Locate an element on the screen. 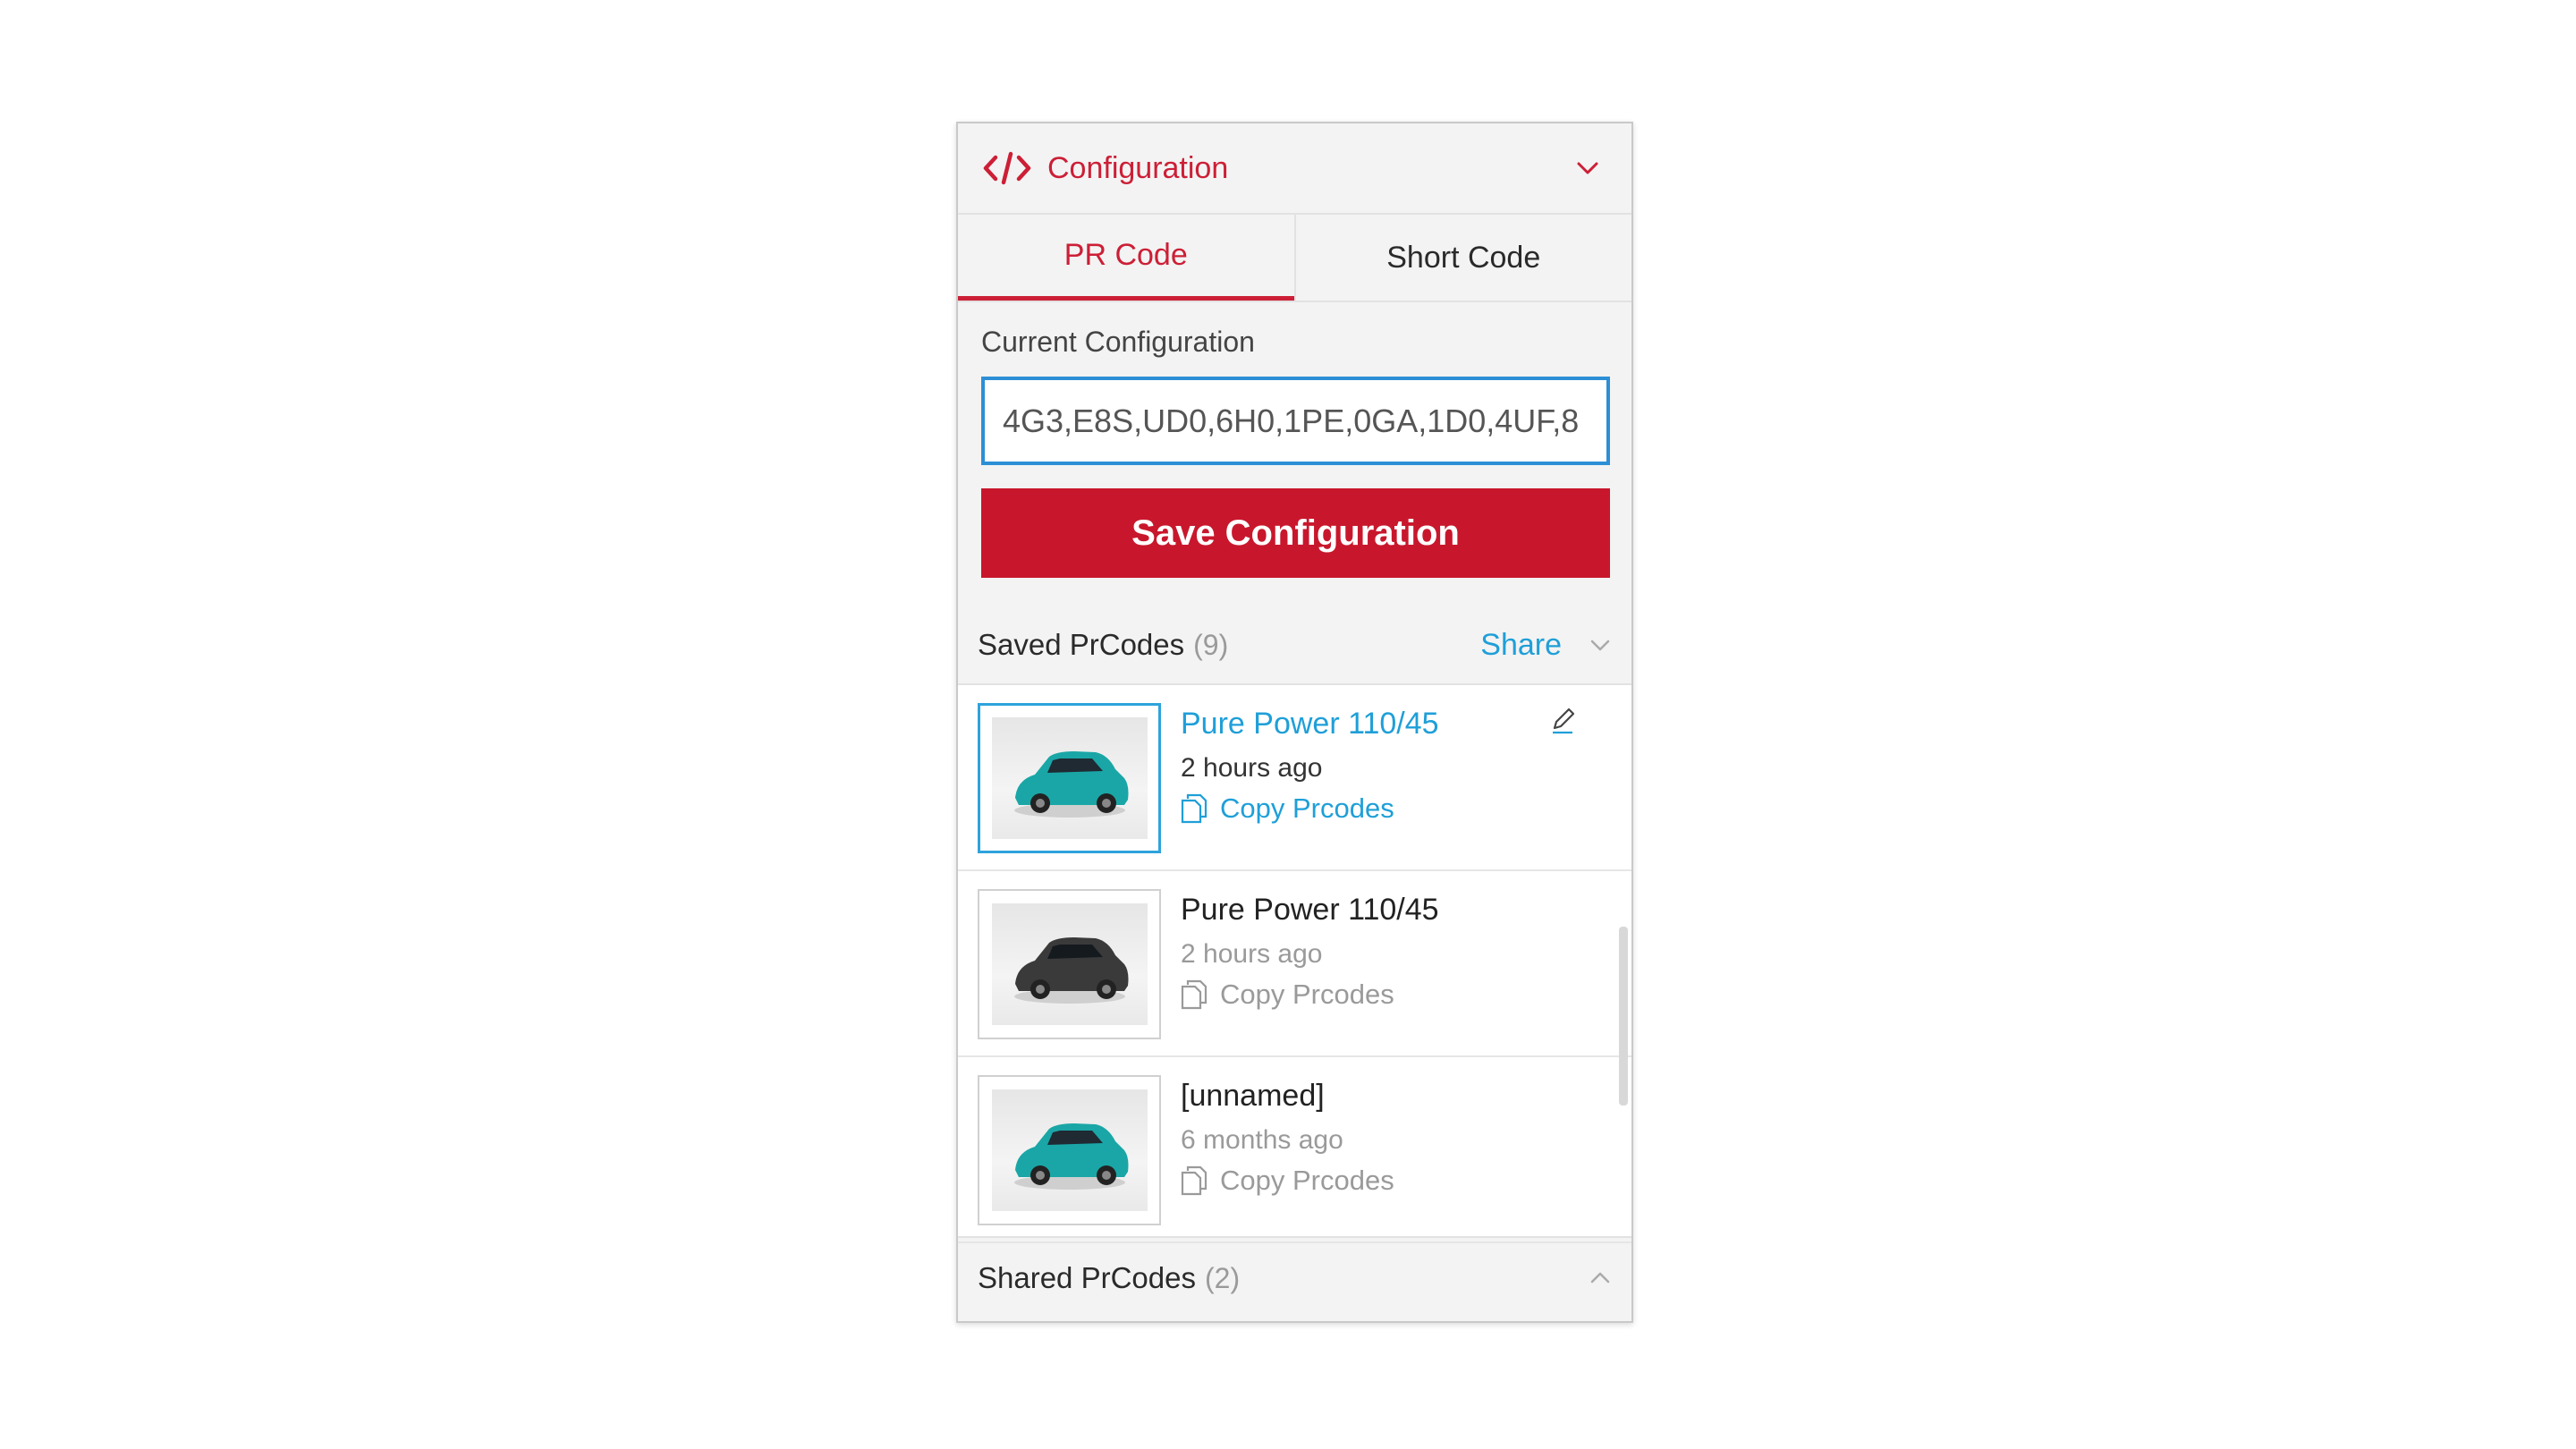  tab-pr-code: PR Code is located at coordinates (1126, 258).